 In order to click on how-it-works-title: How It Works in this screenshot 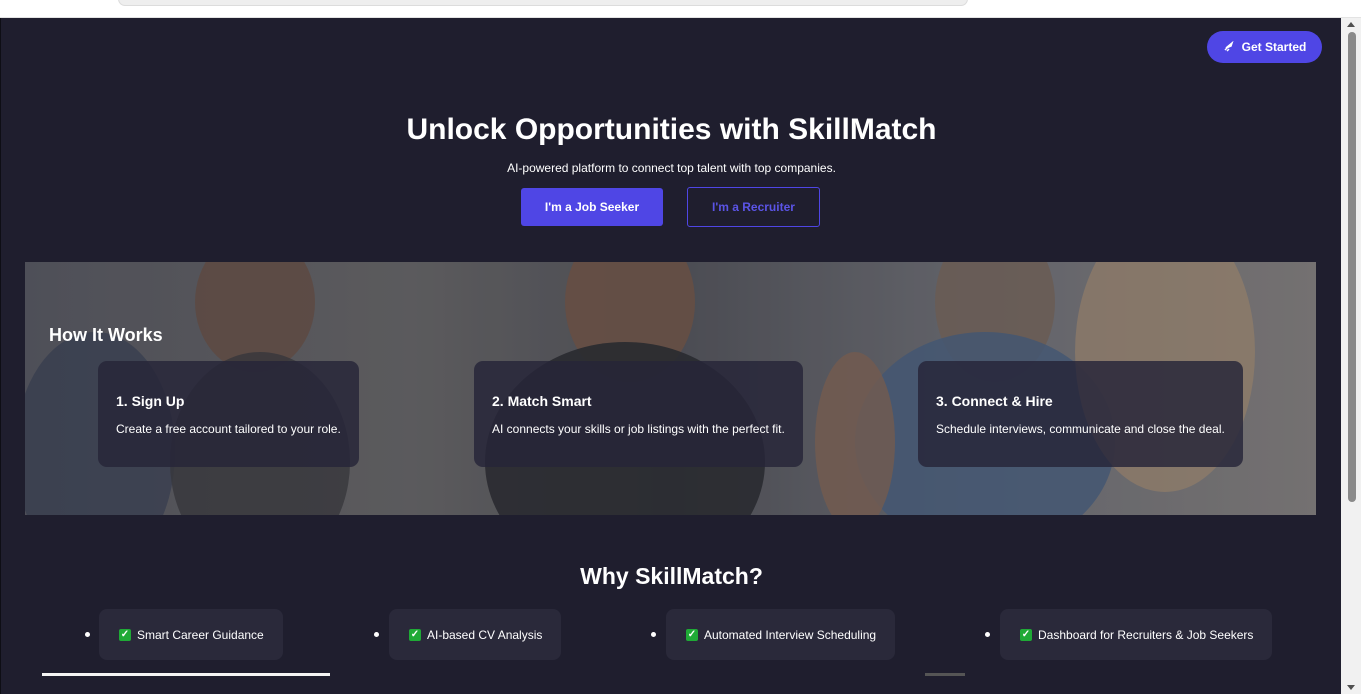, I will do `click(106, 335)`.